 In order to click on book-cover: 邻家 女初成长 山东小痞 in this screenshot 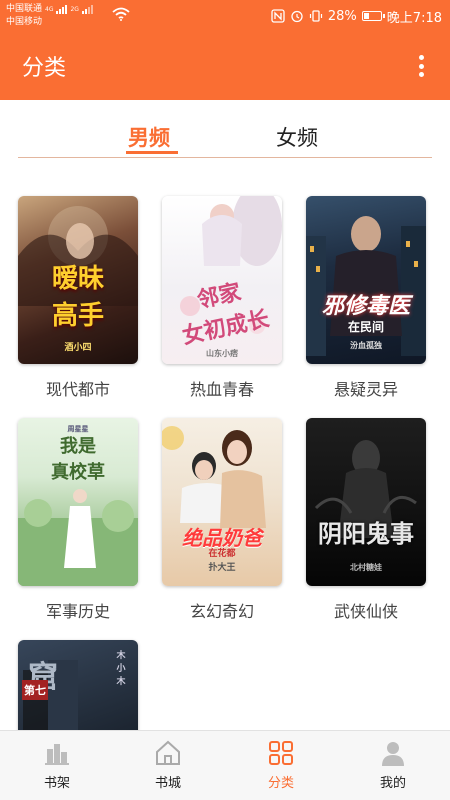, I will do `click(222, 280)`.